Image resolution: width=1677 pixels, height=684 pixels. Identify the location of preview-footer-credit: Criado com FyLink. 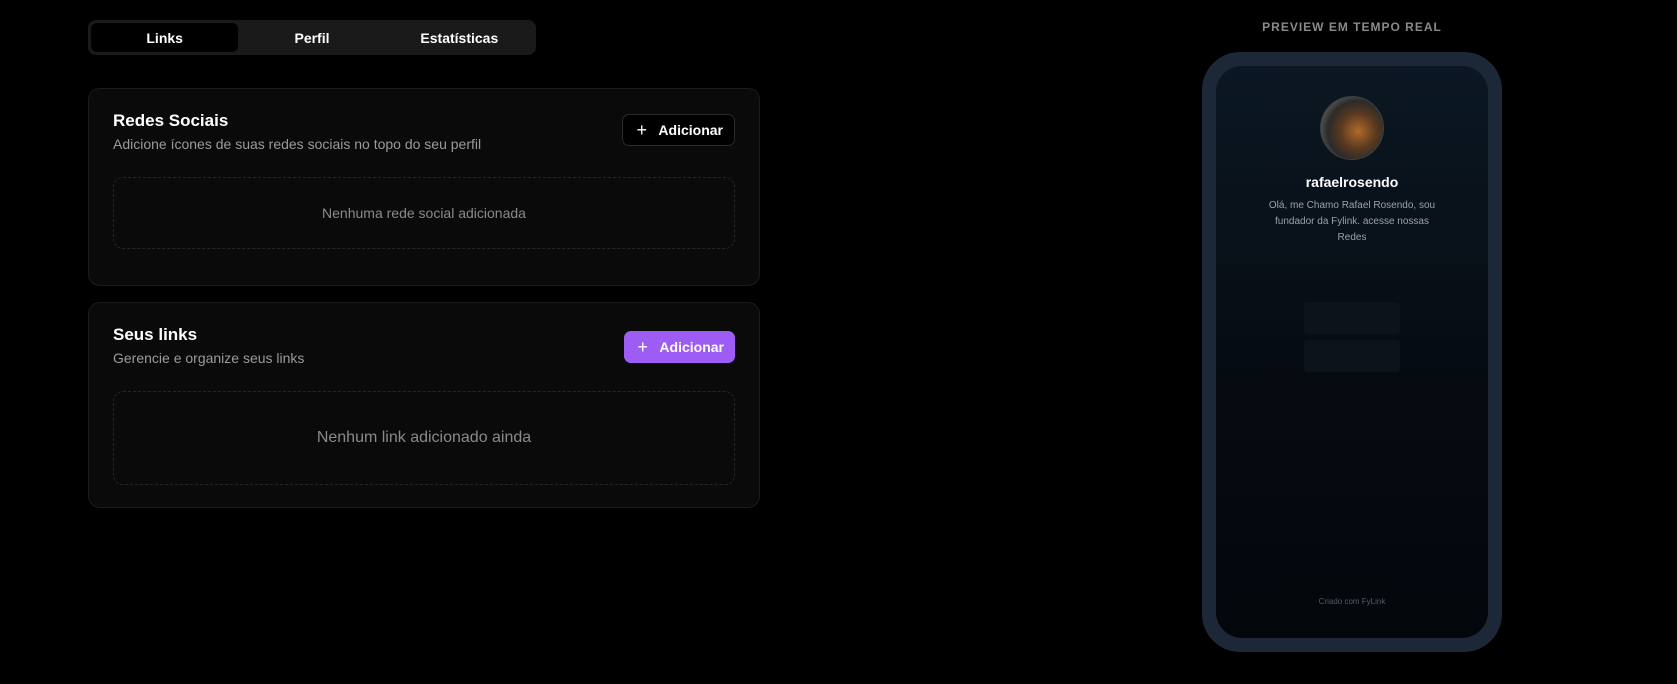
(1352, 601).